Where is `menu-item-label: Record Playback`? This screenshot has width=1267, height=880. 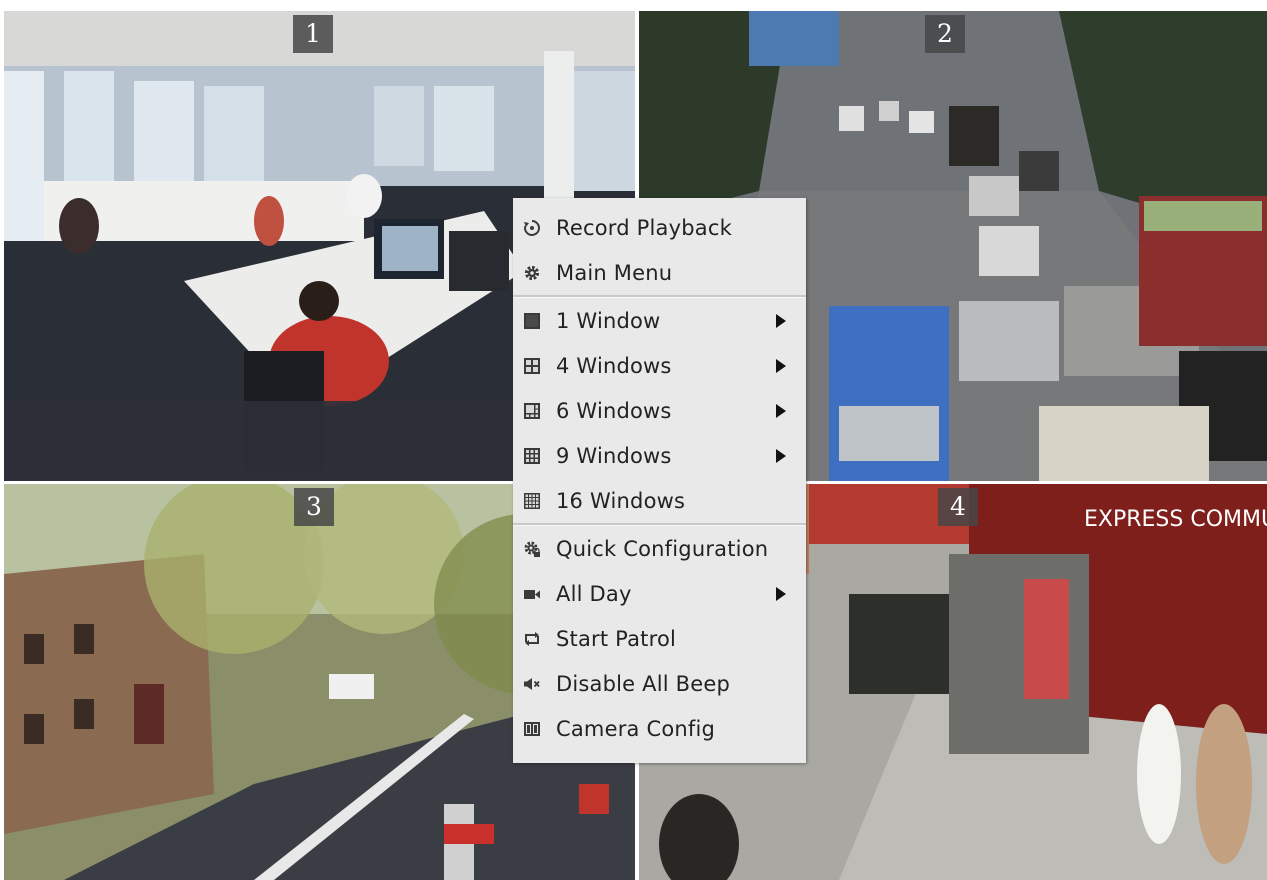 menu-item-label: Record Playback is located at coordinates (644, 227).